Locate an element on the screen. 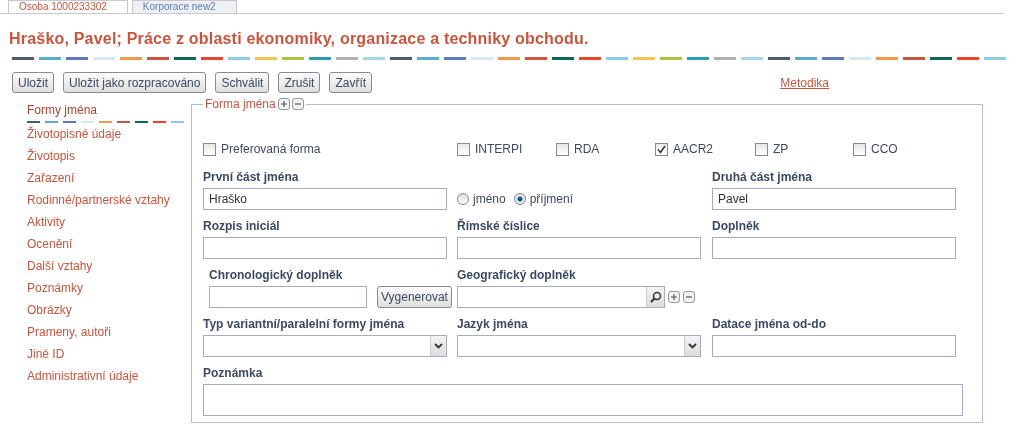  sidebar-item: Poznámky is located at coordinates (109, 290).